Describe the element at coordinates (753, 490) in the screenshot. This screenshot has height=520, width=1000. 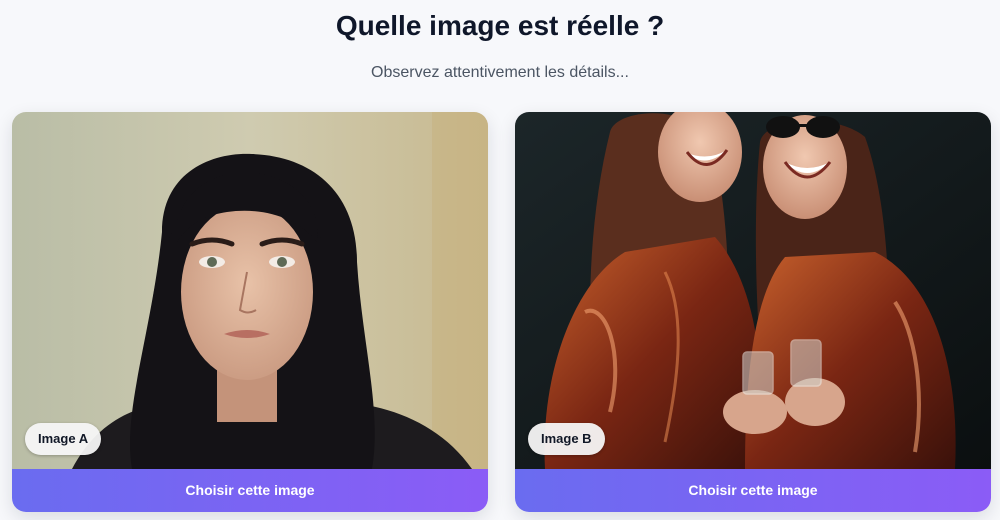
I see `choose-image-b-button: Choisir cette image` at that location.